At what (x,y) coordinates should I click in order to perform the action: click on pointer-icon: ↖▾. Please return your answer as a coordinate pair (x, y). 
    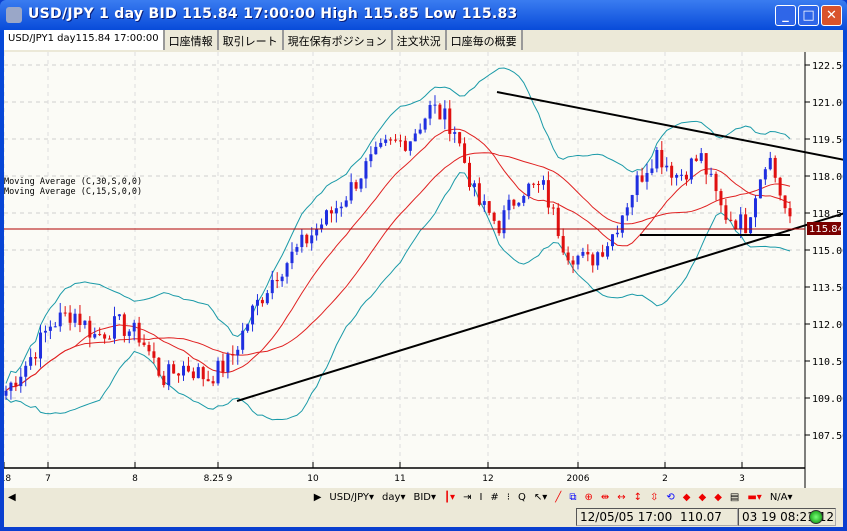
    Looking at the image, I should click on (540, 497).